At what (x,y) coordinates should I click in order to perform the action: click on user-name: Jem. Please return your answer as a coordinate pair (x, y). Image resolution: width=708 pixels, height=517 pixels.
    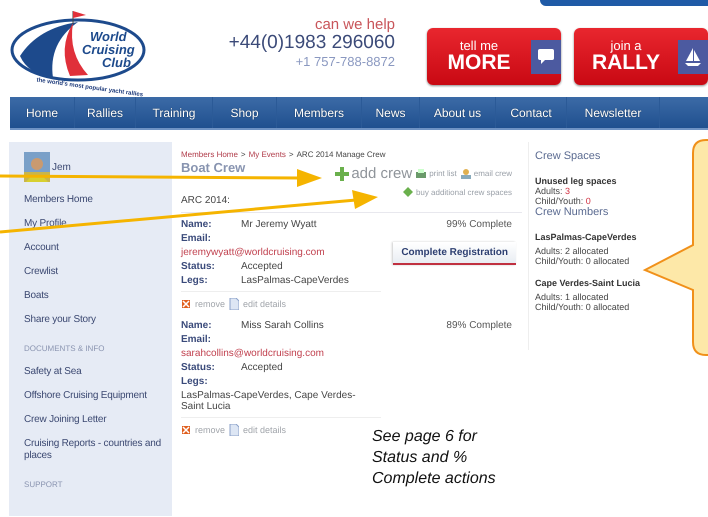
    Looking at the image, I should click on (61, 167).